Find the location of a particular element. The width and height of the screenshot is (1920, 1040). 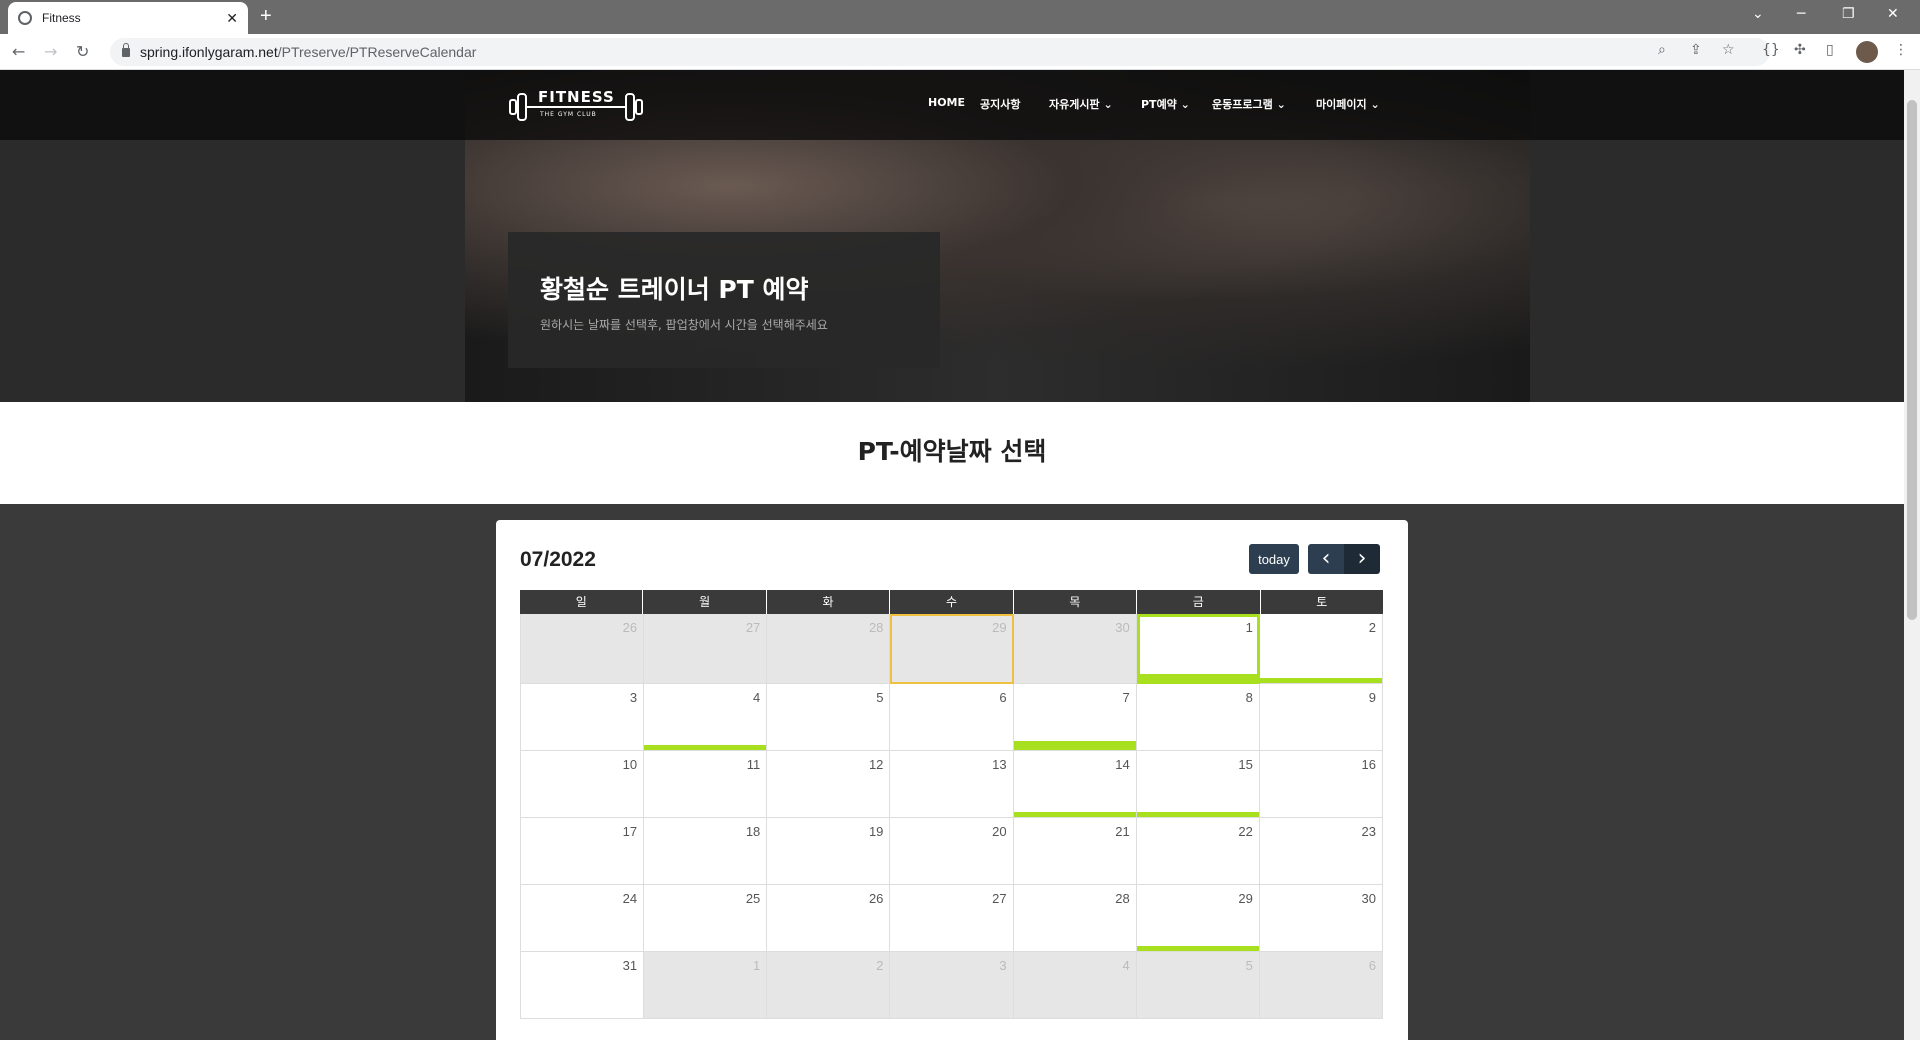

nav-mypage: 마이페이지 ⌄ is located at coordinates (1348, 104).